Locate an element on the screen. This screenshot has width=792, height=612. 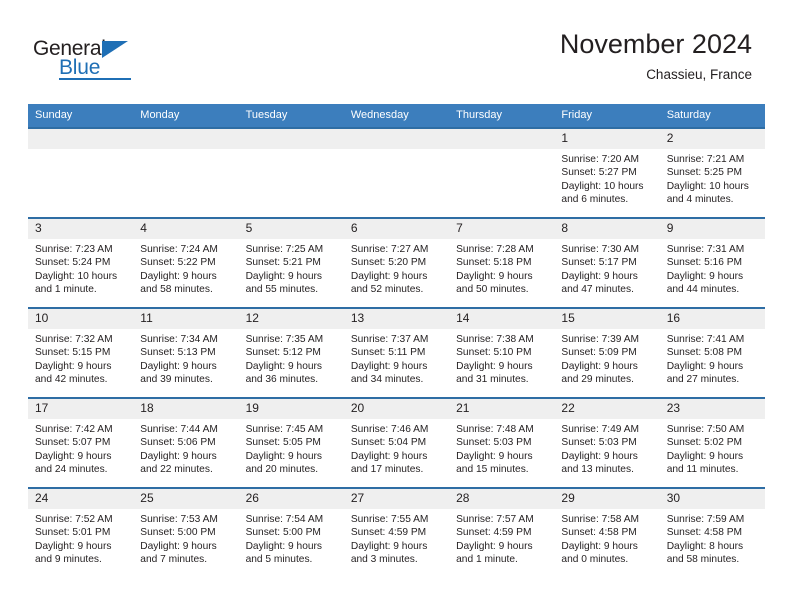
day-number: 1 is located at coordinates (607, 139).